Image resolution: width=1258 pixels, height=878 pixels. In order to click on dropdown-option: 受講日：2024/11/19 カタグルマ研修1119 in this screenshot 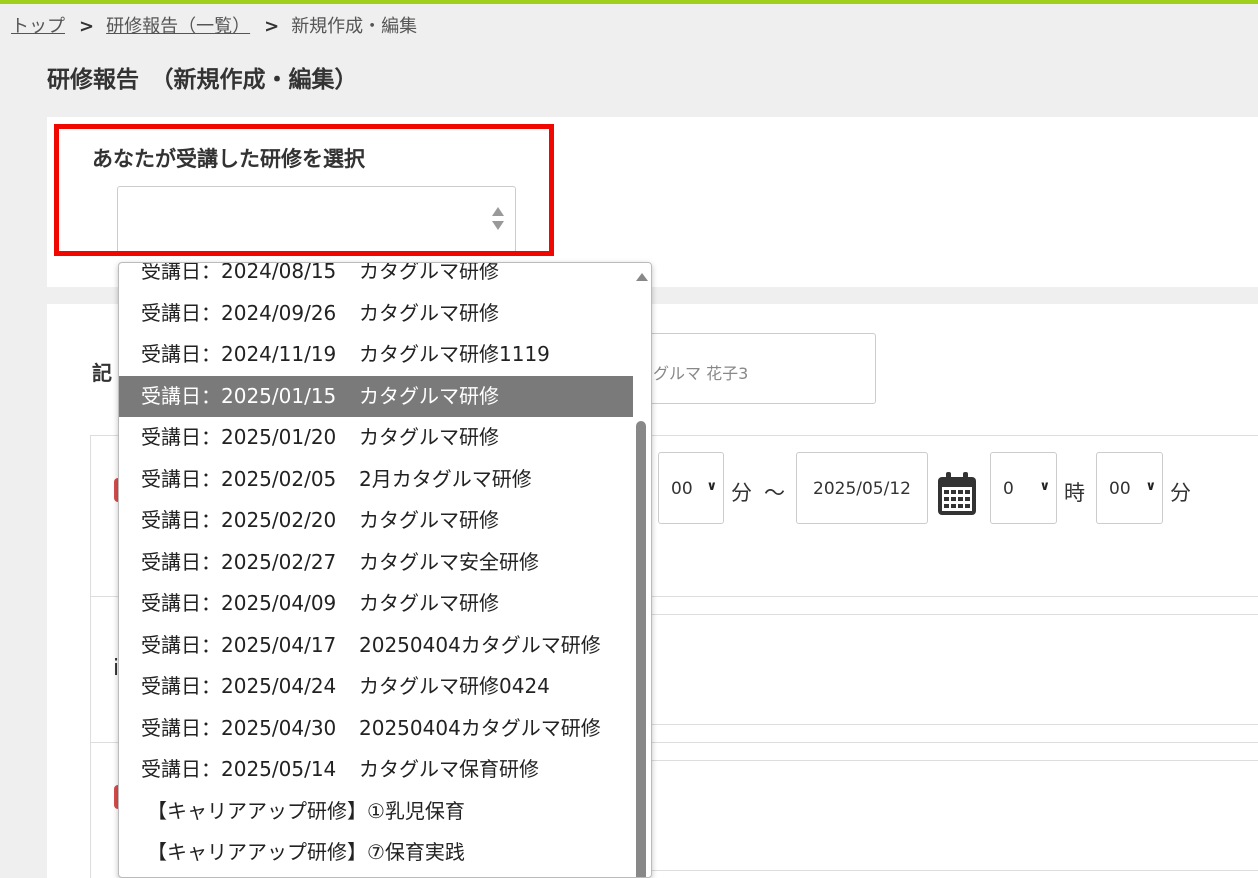, I will do `click(376, 355)`.